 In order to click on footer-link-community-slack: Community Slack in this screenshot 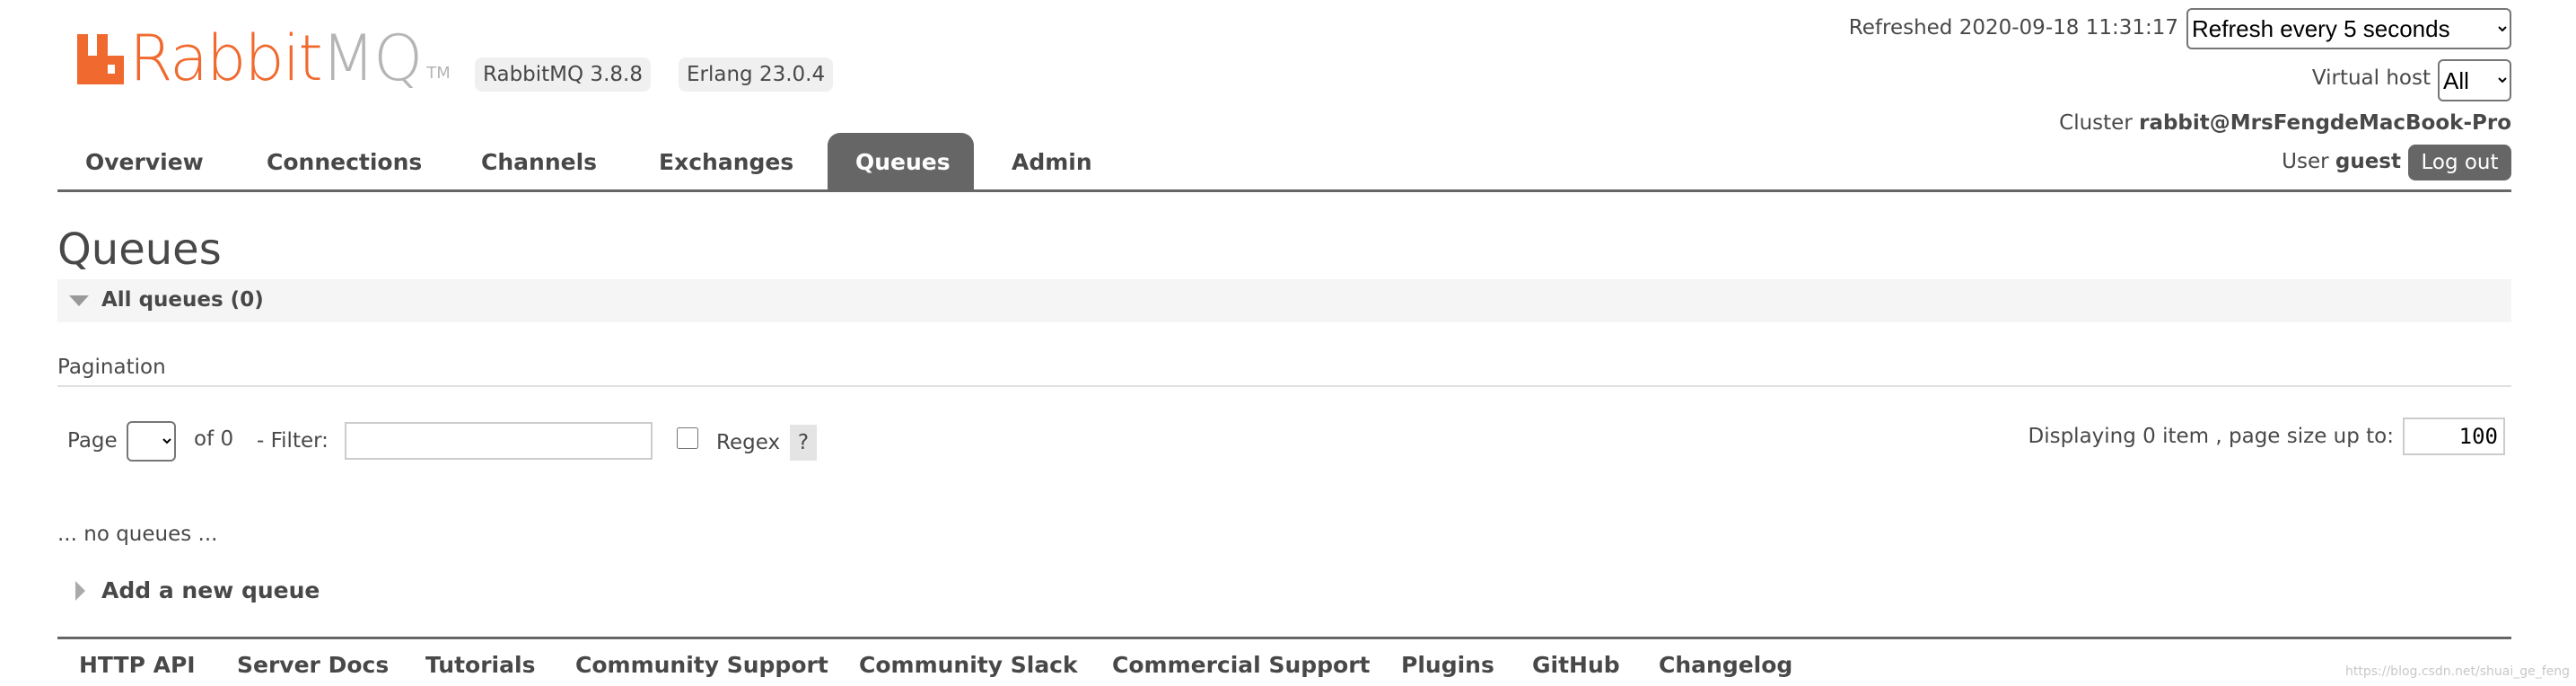, I will do `click(968, 665)`.